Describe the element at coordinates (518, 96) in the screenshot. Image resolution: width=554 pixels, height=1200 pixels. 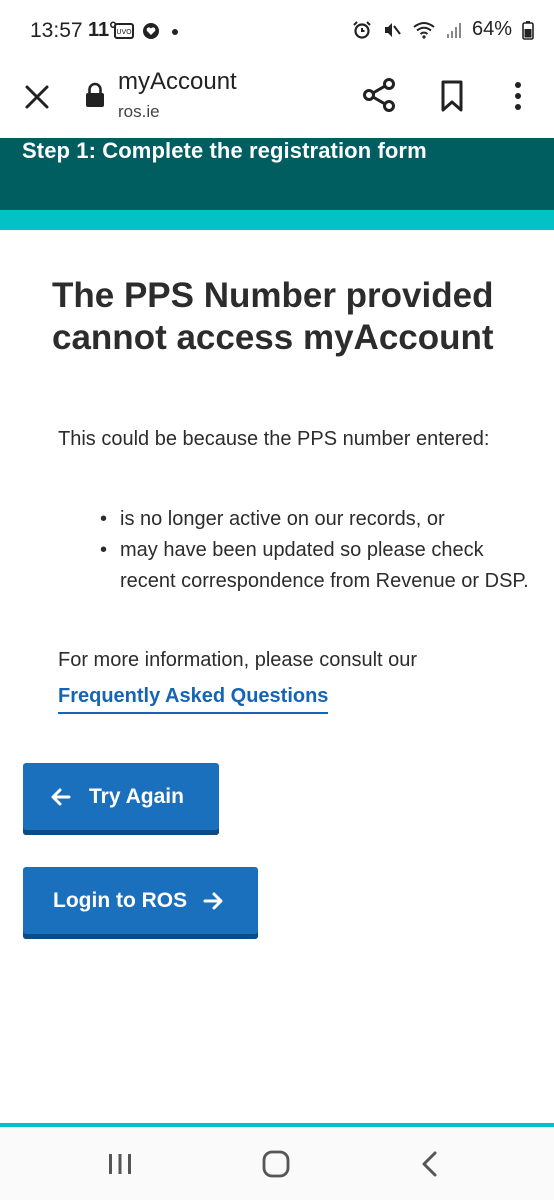
I see `more-vert-icon` at that location.